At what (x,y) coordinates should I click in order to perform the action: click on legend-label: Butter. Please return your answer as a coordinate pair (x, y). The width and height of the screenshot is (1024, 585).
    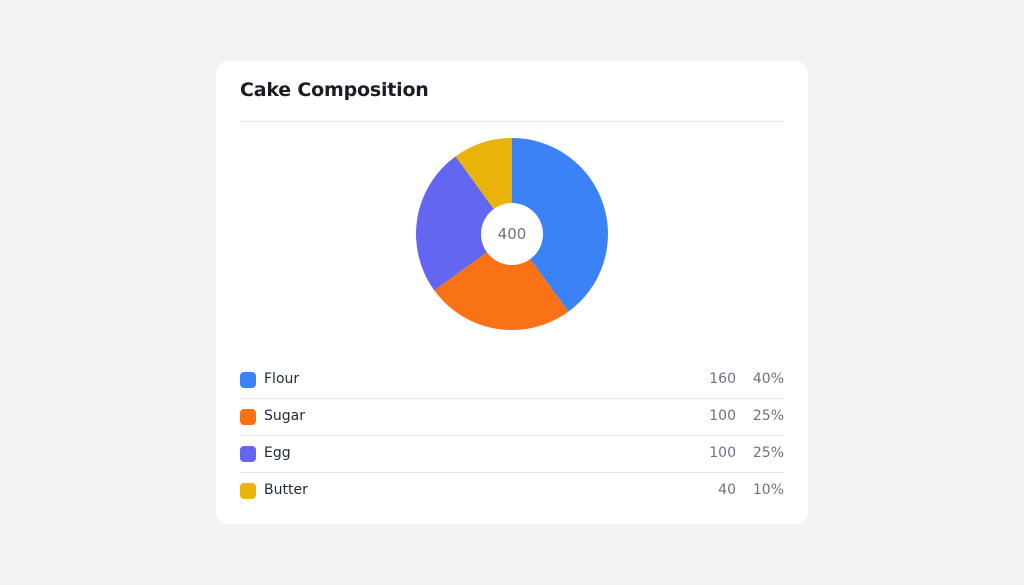
    Looking at the image, I should click on (286, 490).